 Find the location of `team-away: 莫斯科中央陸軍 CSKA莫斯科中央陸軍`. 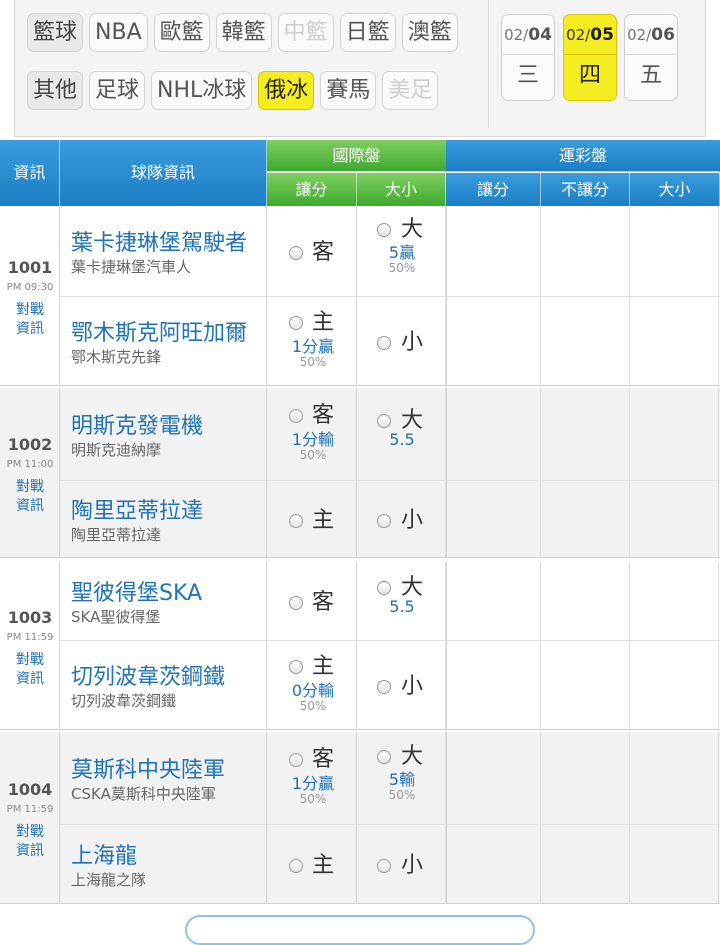

team-away: 莫斯科中央陸軍 CSKA莫斯科中央陸軍 is located at coordinates (163, 778).